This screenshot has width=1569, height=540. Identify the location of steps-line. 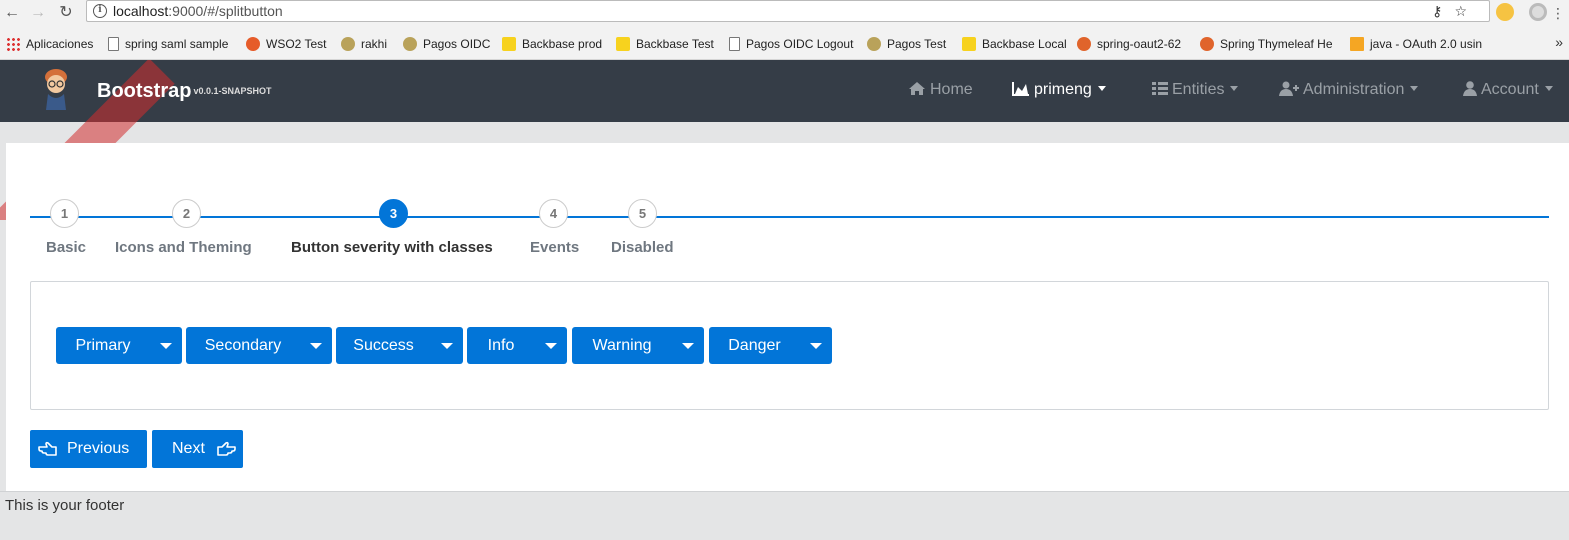
(789, 217).